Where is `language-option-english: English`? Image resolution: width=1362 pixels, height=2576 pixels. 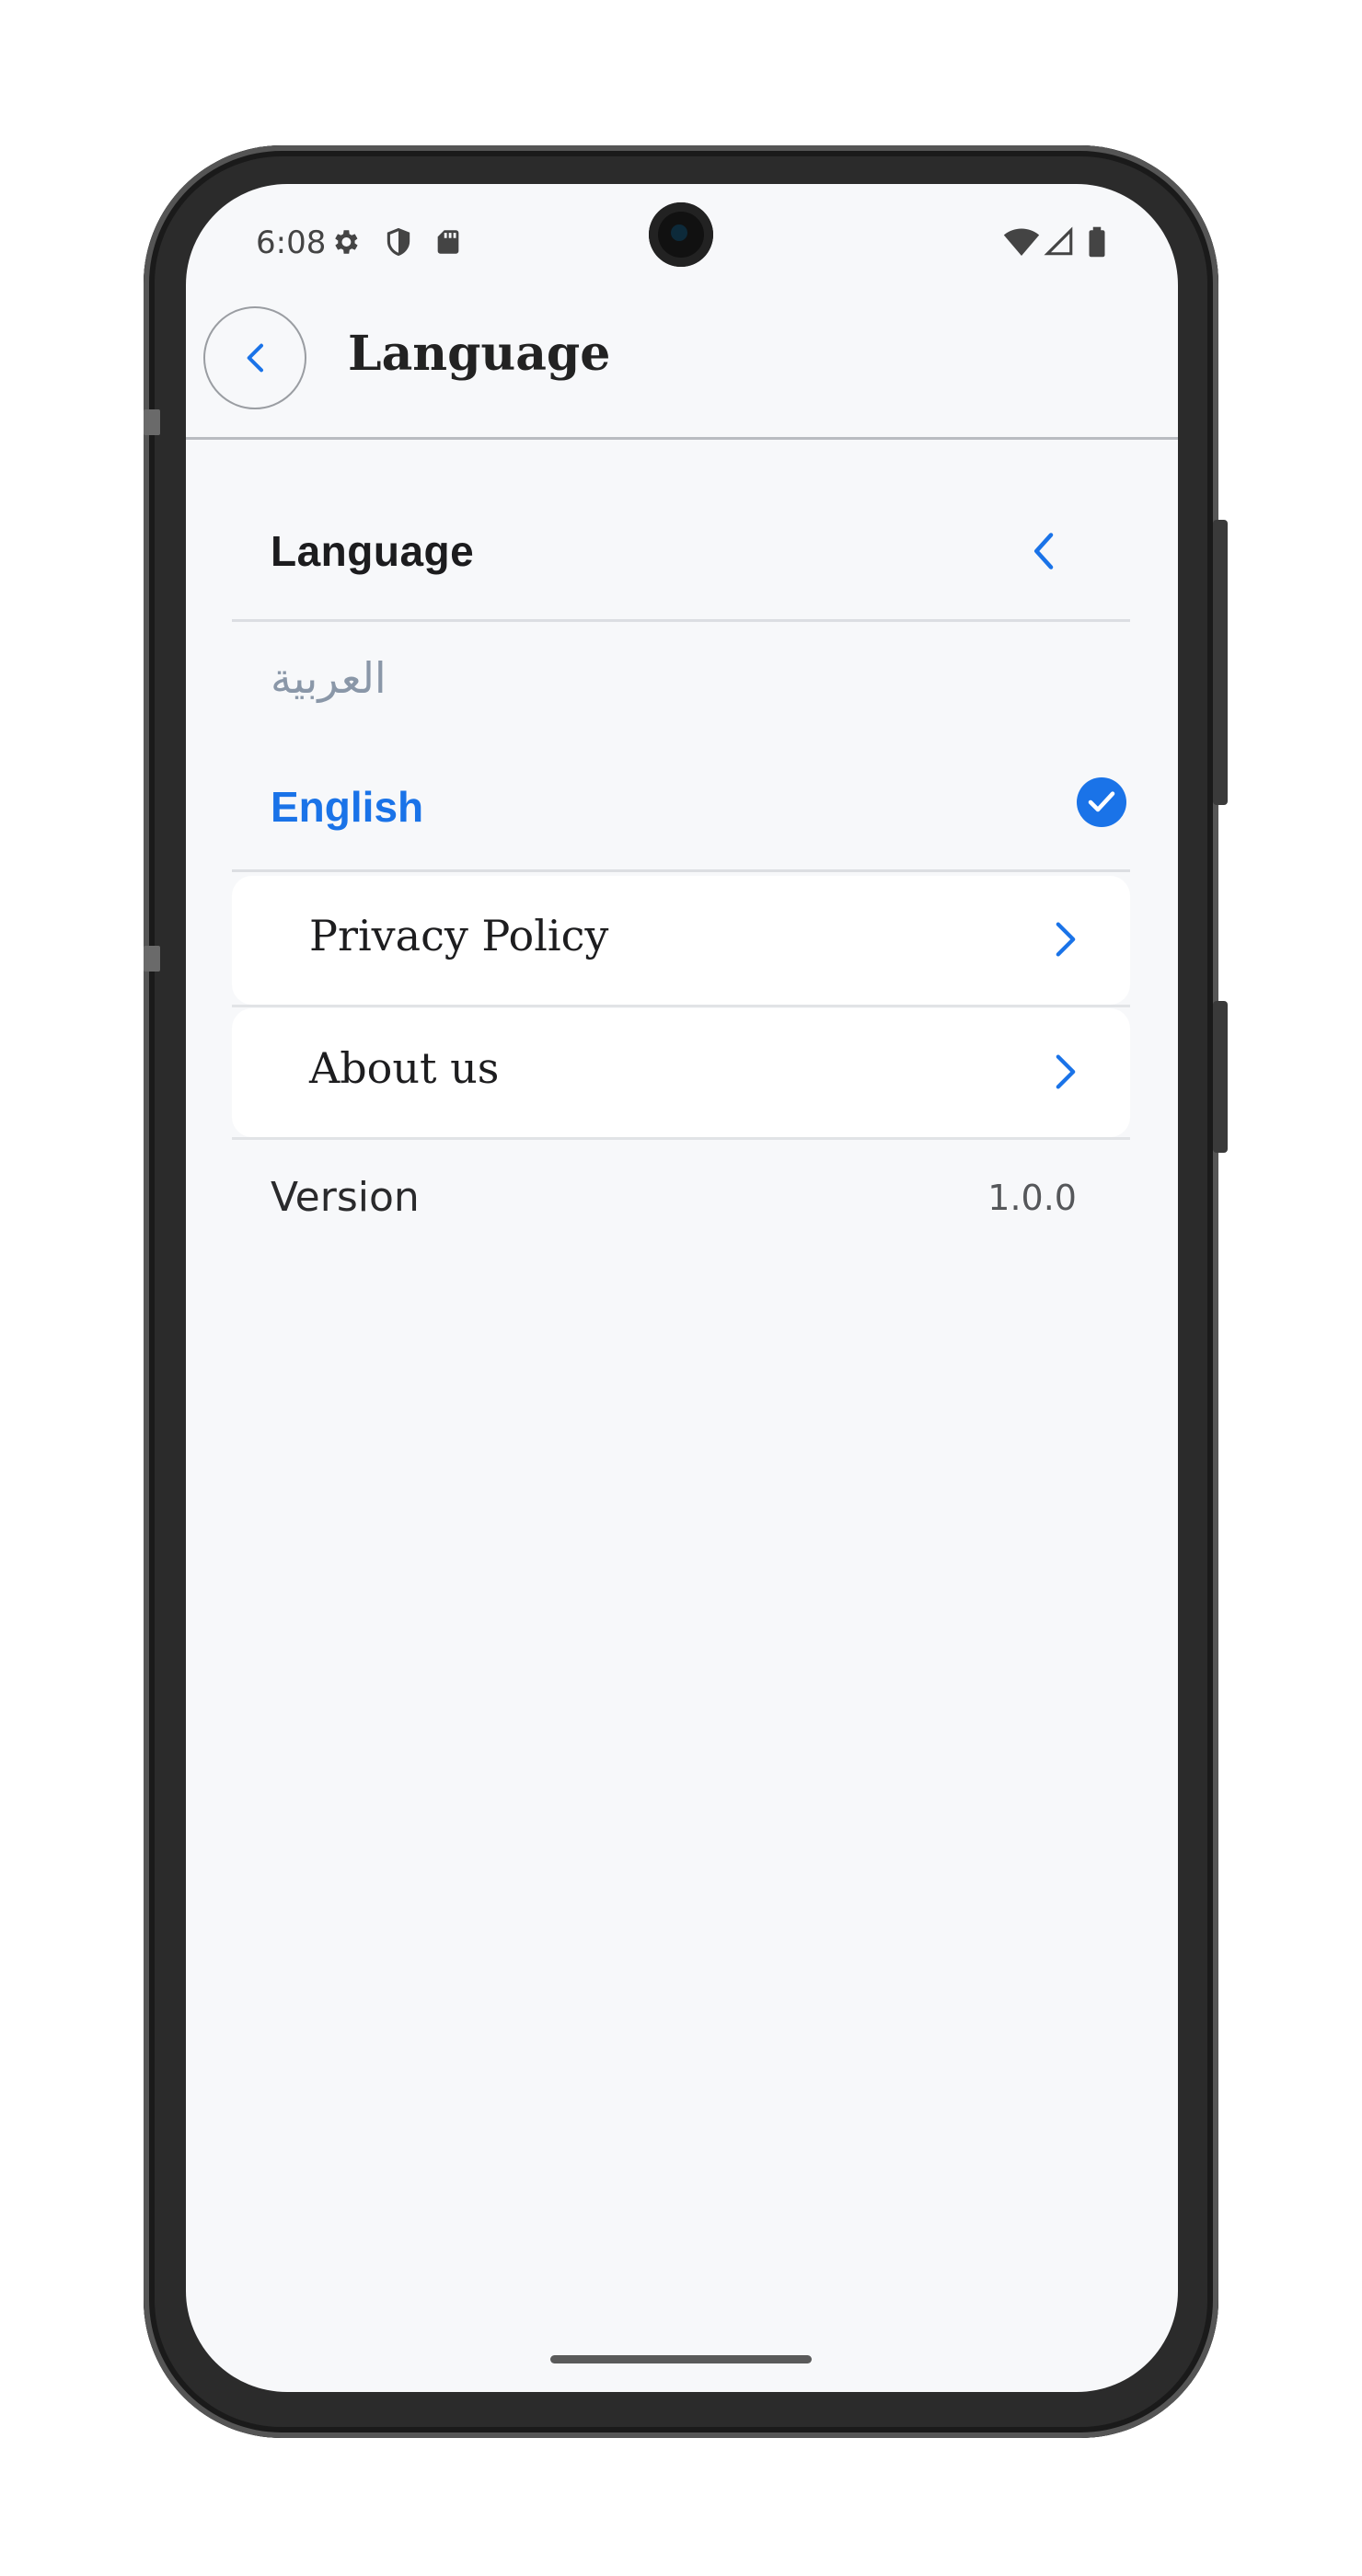 language-option-english: English is located at coordinates (681, 813).